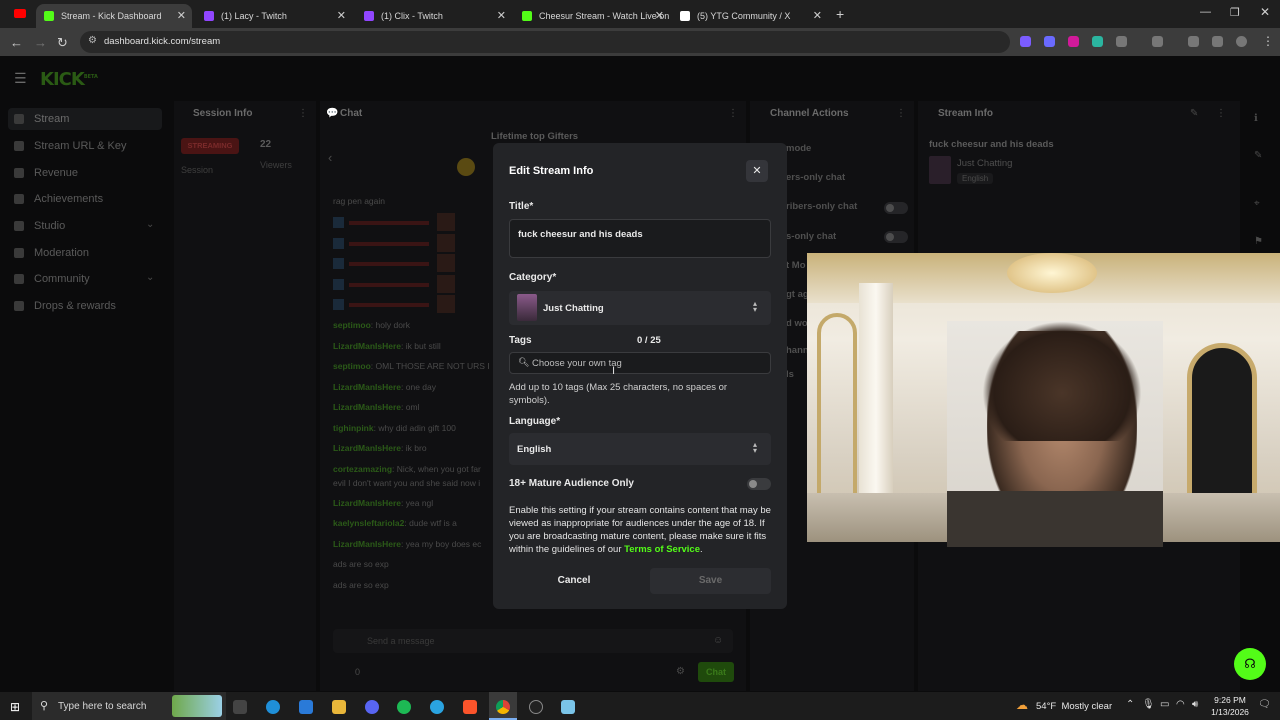  Describe the element at coordinates (1148, 704) in the screenshot. I see `microphone-icon: 🎙︎` at that location.